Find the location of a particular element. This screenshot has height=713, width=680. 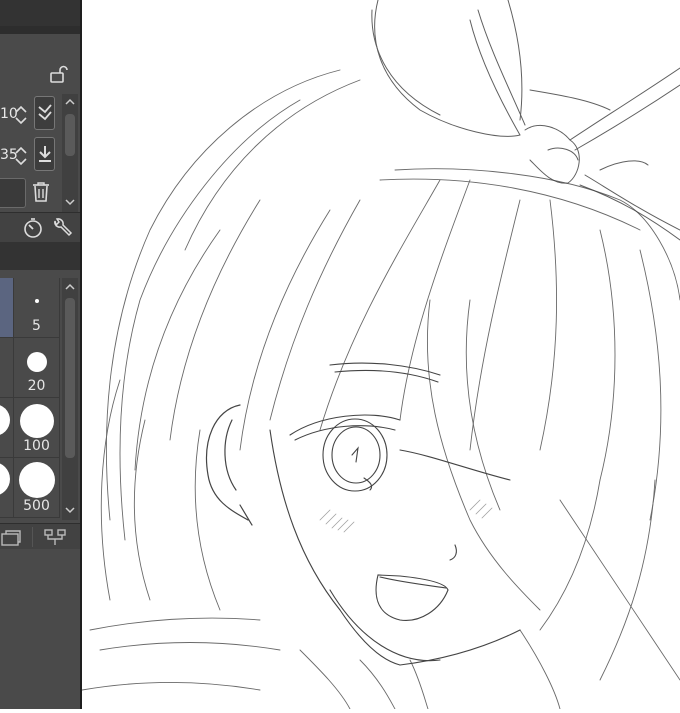

brush-size-5: 5 is located at coordinates (37, 308).